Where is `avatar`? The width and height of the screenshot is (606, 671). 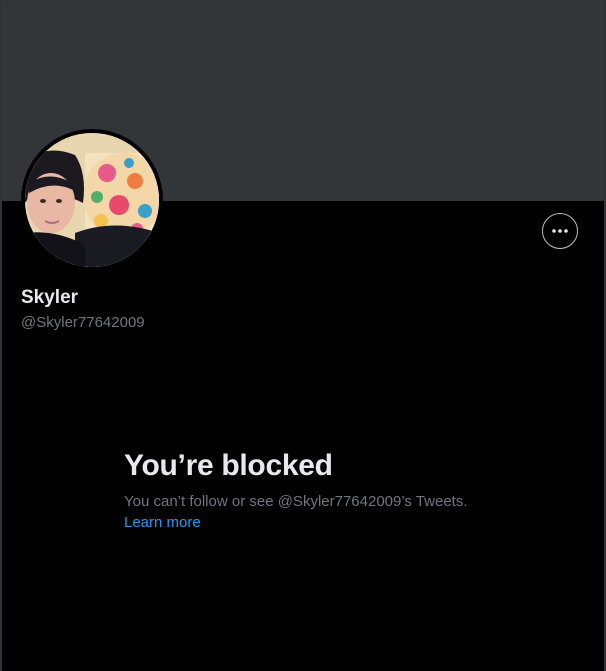 avatar is located at coordinates (92, 200).